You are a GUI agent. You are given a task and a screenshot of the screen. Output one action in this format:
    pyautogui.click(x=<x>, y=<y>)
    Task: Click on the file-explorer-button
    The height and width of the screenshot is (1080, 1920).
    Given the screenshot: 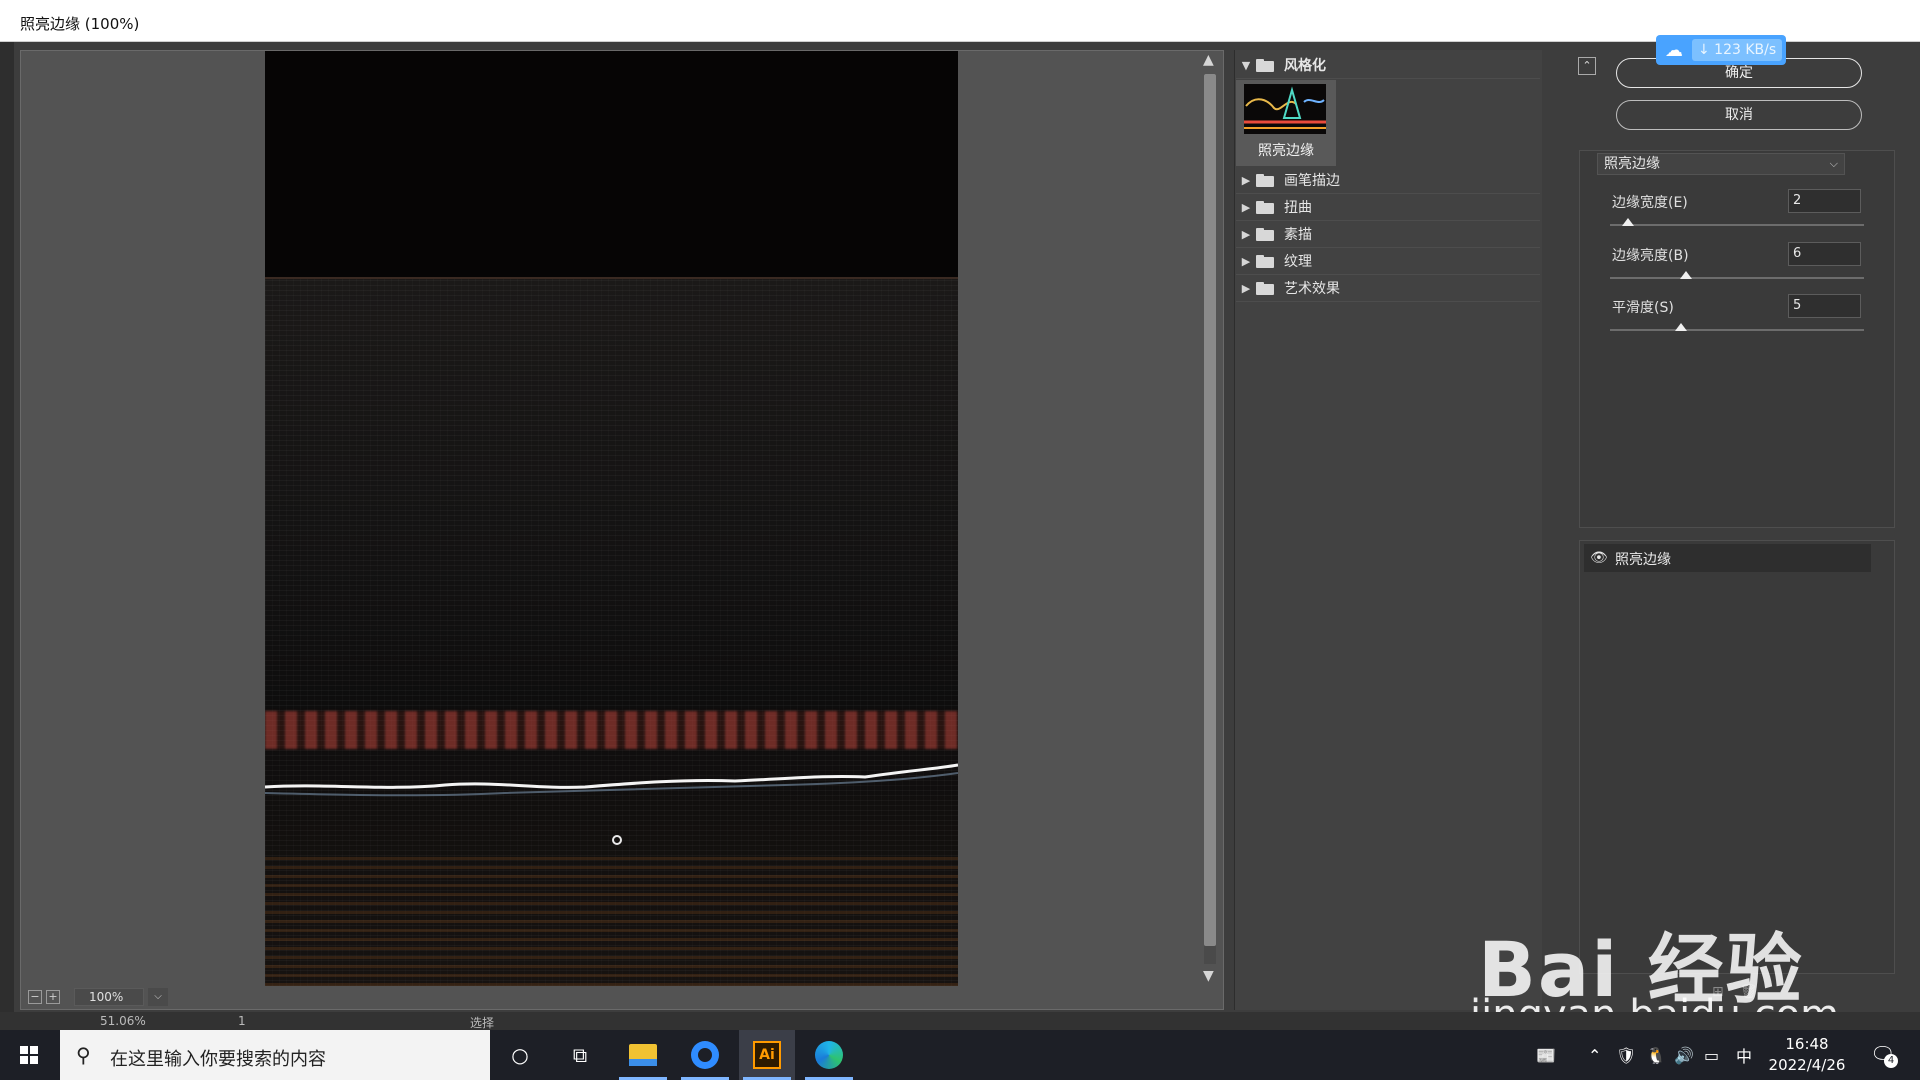 What is the action you would take?
    pyautogui.click(x=643, y=1055)
    